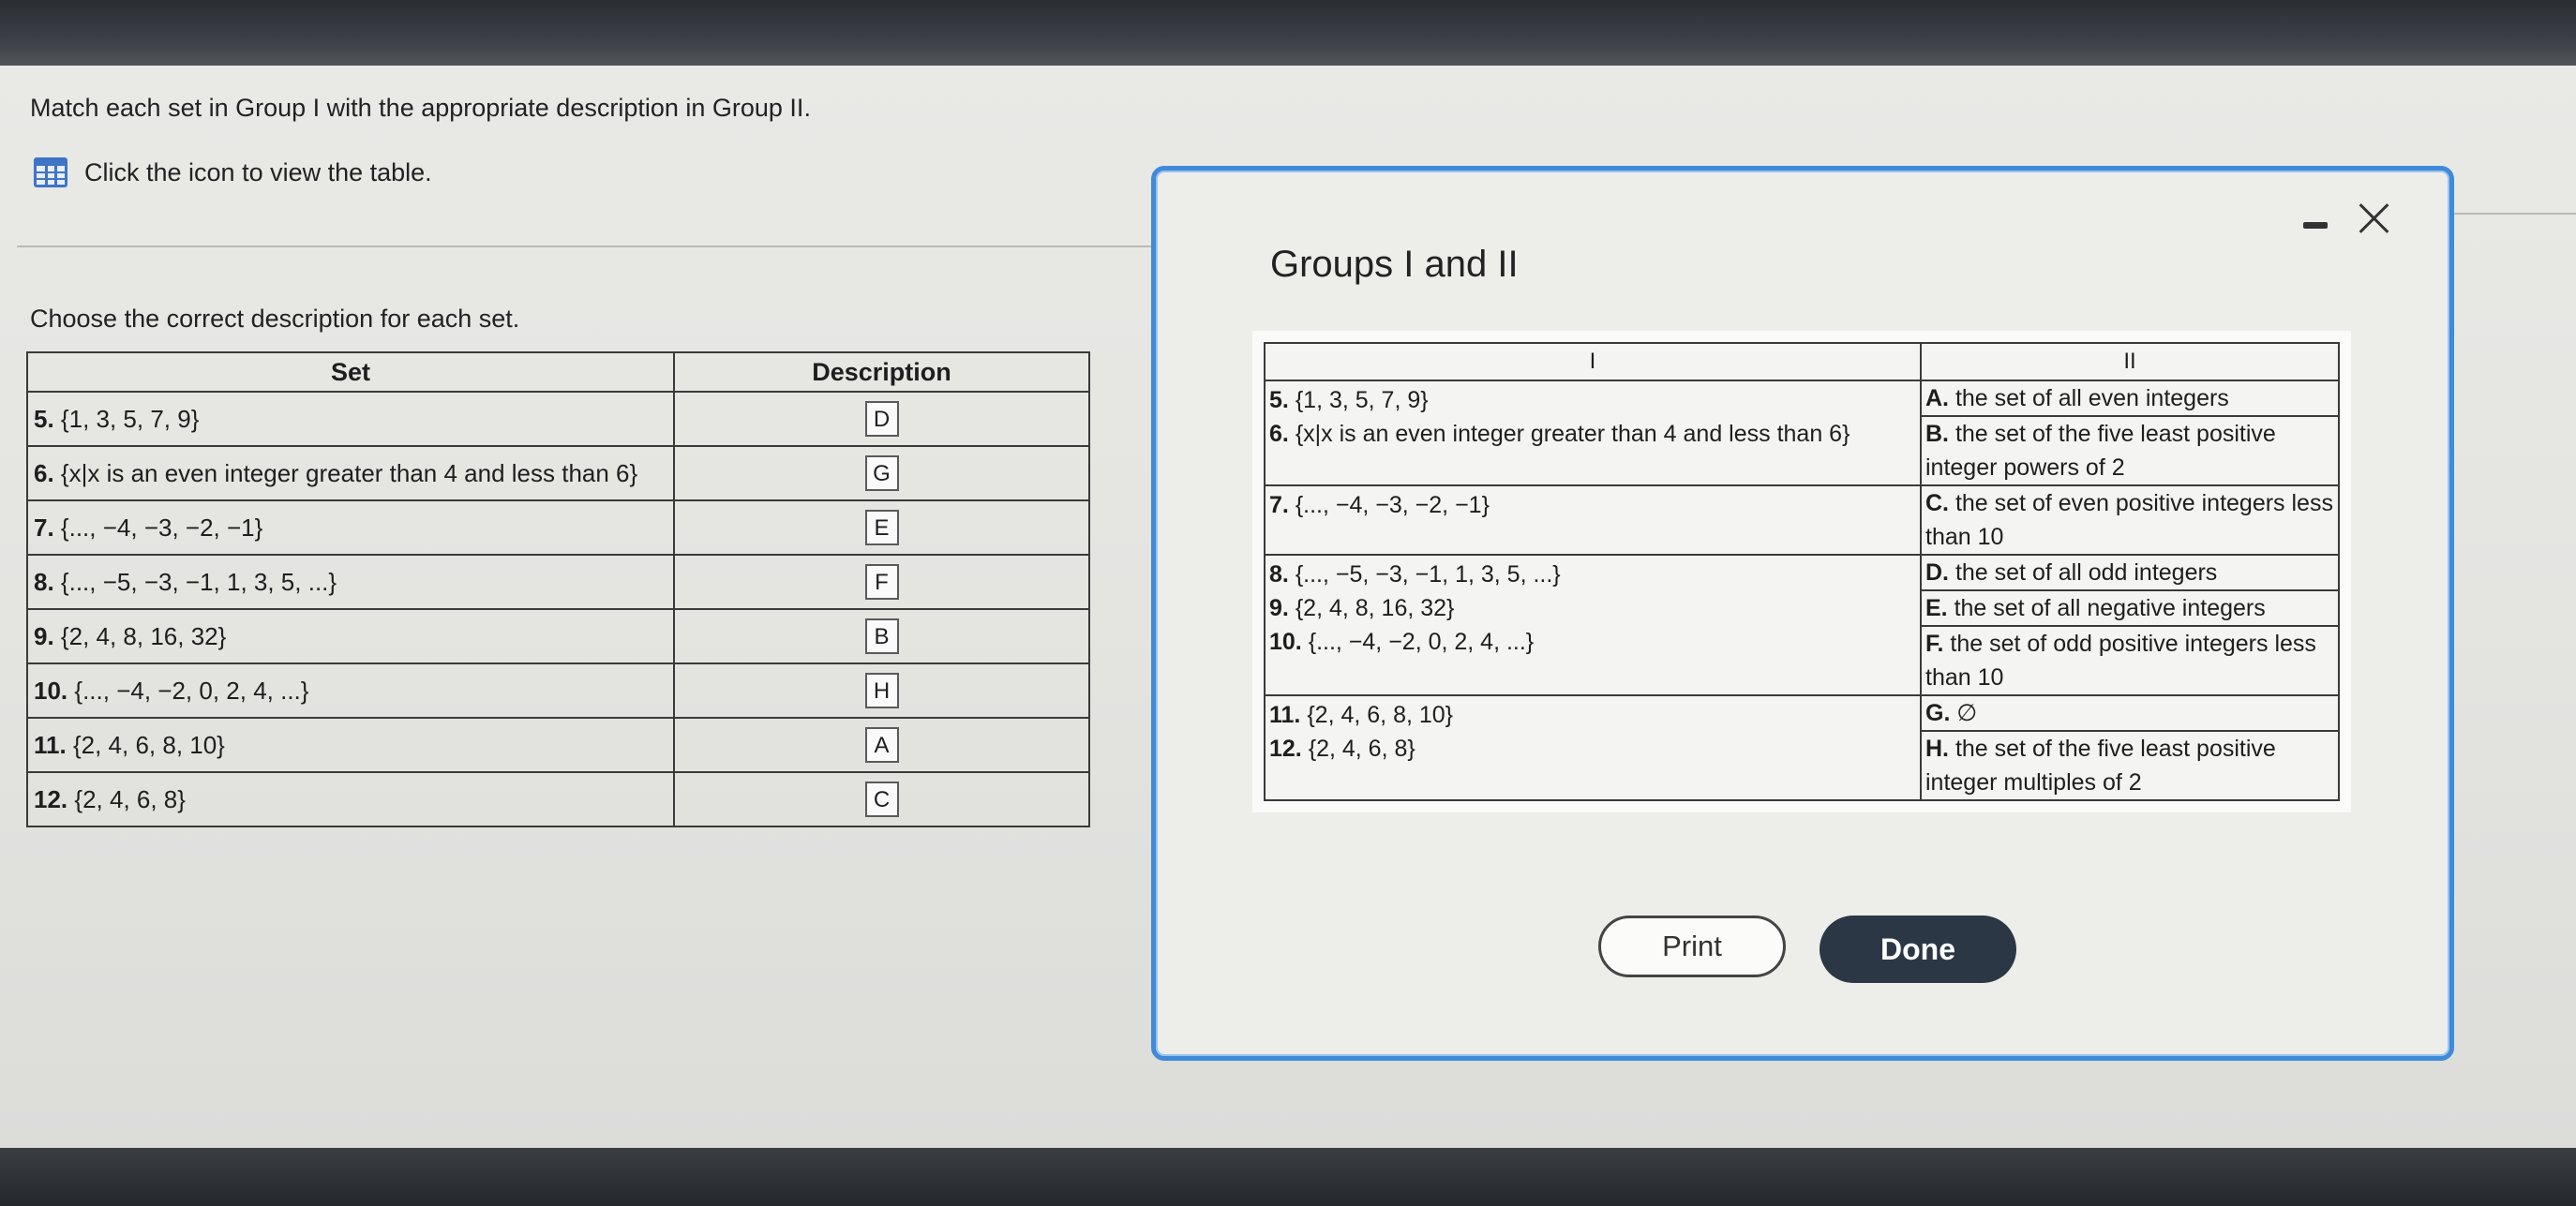  What do you see at coordinates (1593, 575) in the screenshot?
I see `group-i-item: 8. {..., −5, −3, −1, 1, 3, 5, ...}` at bounding box center [1593, 575].